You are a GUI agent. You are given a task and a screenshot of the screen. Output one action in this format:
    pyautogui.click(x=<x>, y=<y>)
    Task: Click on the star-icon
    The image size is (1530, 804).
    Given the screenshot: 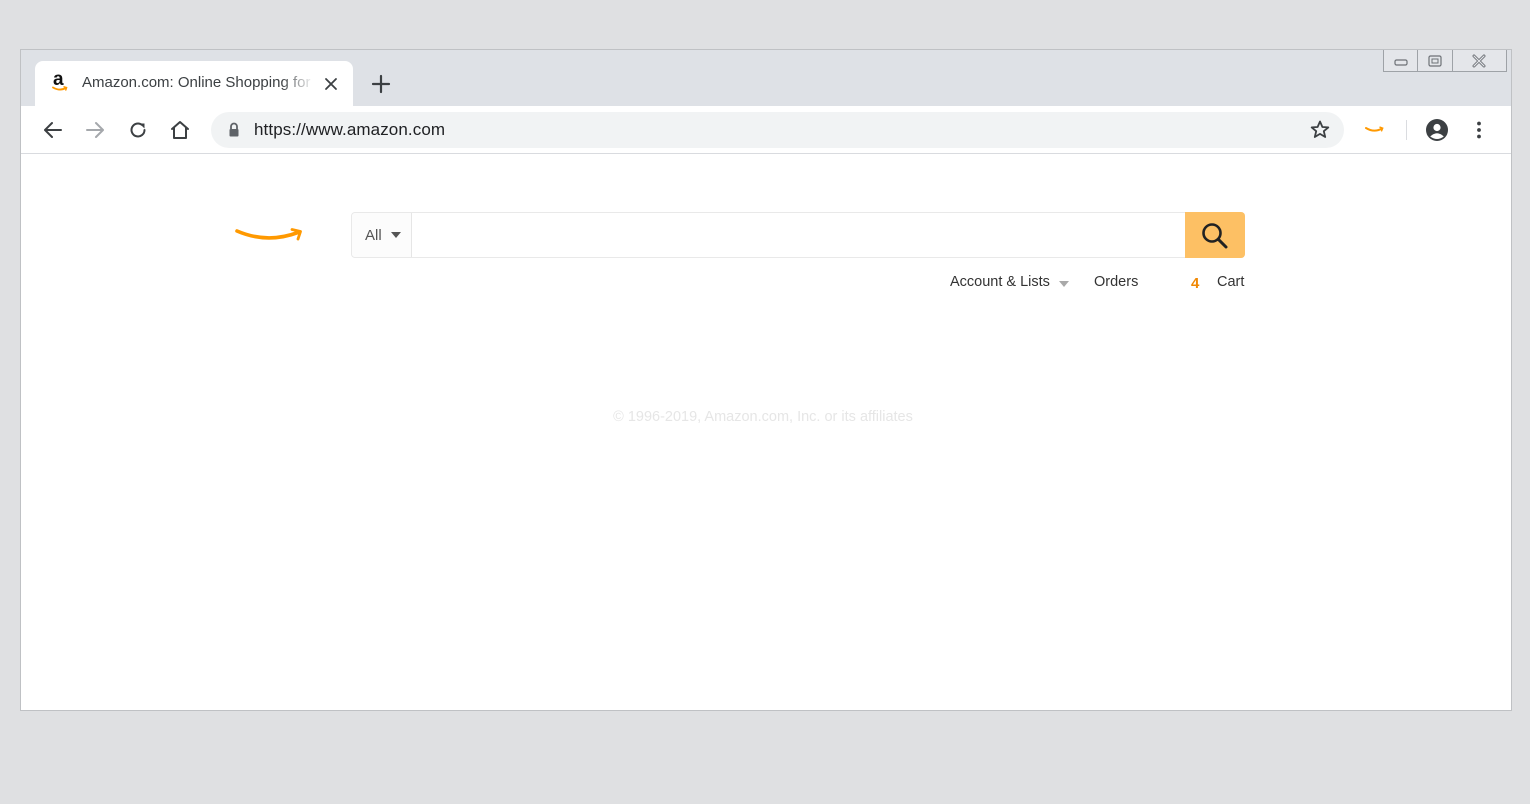 What is the action you would take?
    pyautogui.click(x=1320, y=130)
    